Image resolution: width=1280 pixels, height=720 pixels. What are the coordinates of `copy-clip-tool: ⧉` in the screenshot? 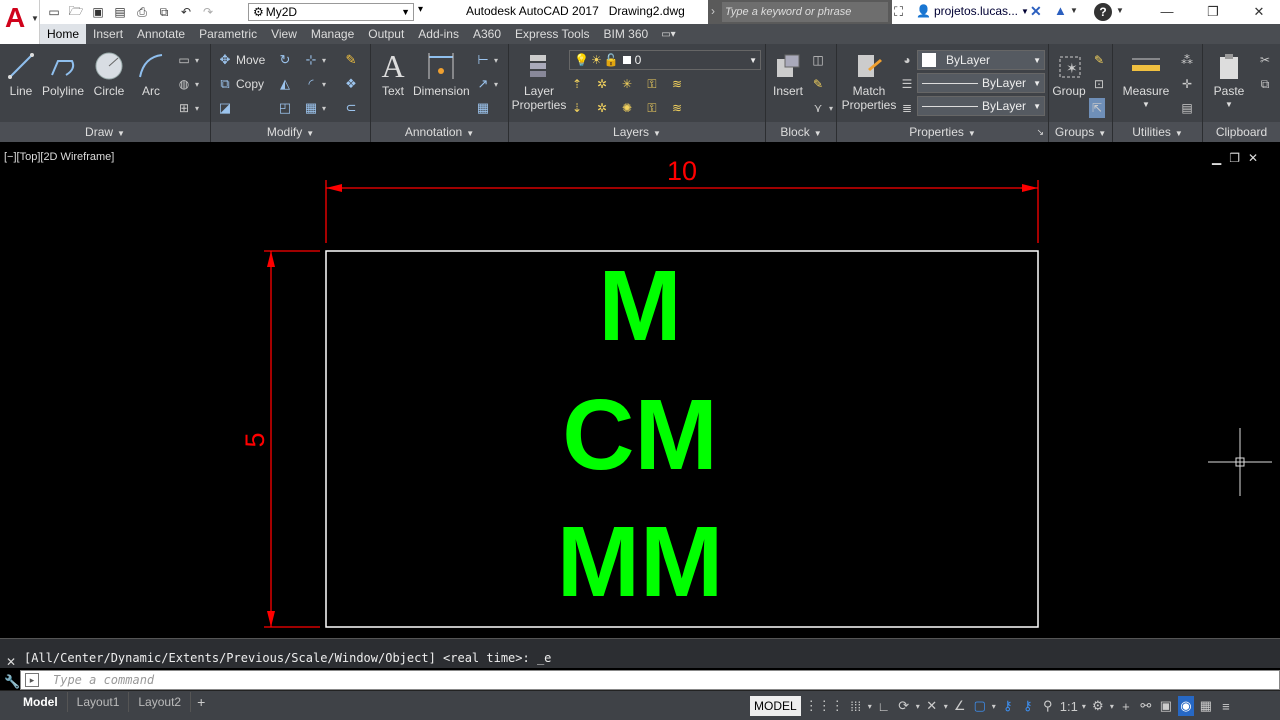 It's located at (1265, 84).